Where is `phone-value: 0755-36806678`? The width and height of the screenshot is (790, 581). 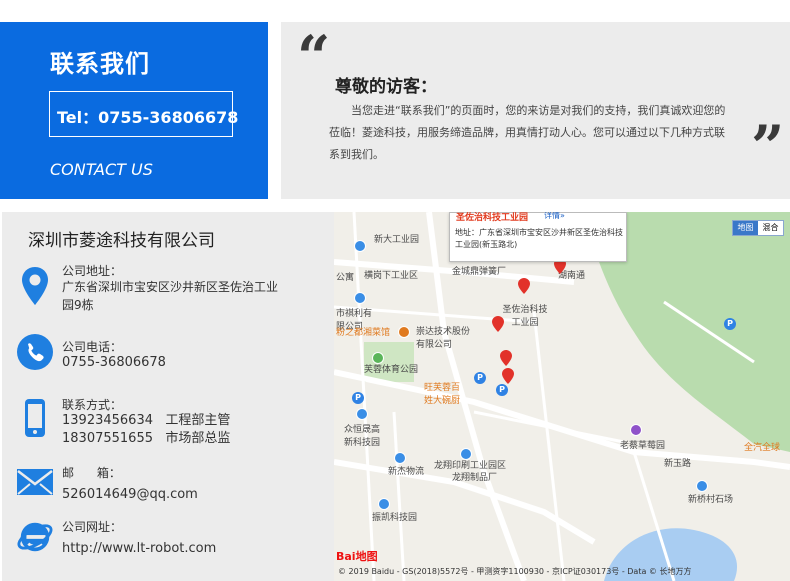 phone-value: 0755-36806678 is located at coordinates (114, 362).